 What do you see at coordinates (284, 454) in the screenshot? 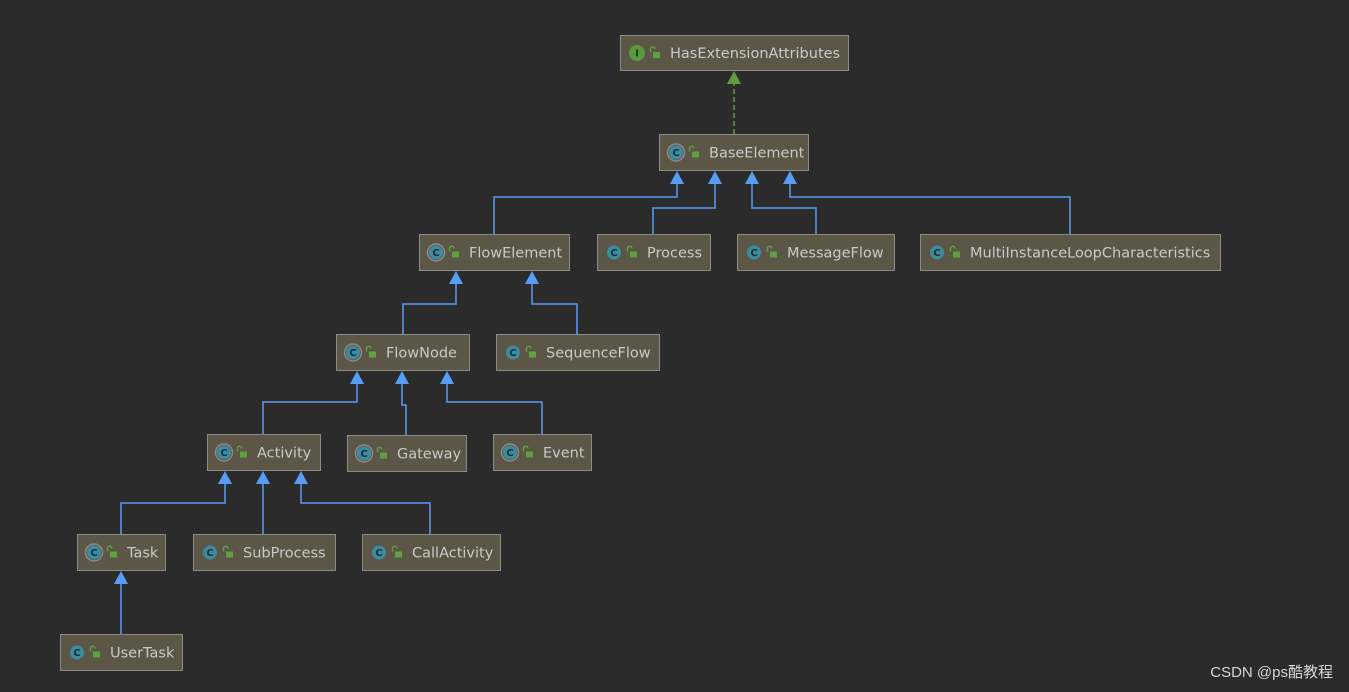
I see `class-name: Activity` at bounding box center [284, 454].